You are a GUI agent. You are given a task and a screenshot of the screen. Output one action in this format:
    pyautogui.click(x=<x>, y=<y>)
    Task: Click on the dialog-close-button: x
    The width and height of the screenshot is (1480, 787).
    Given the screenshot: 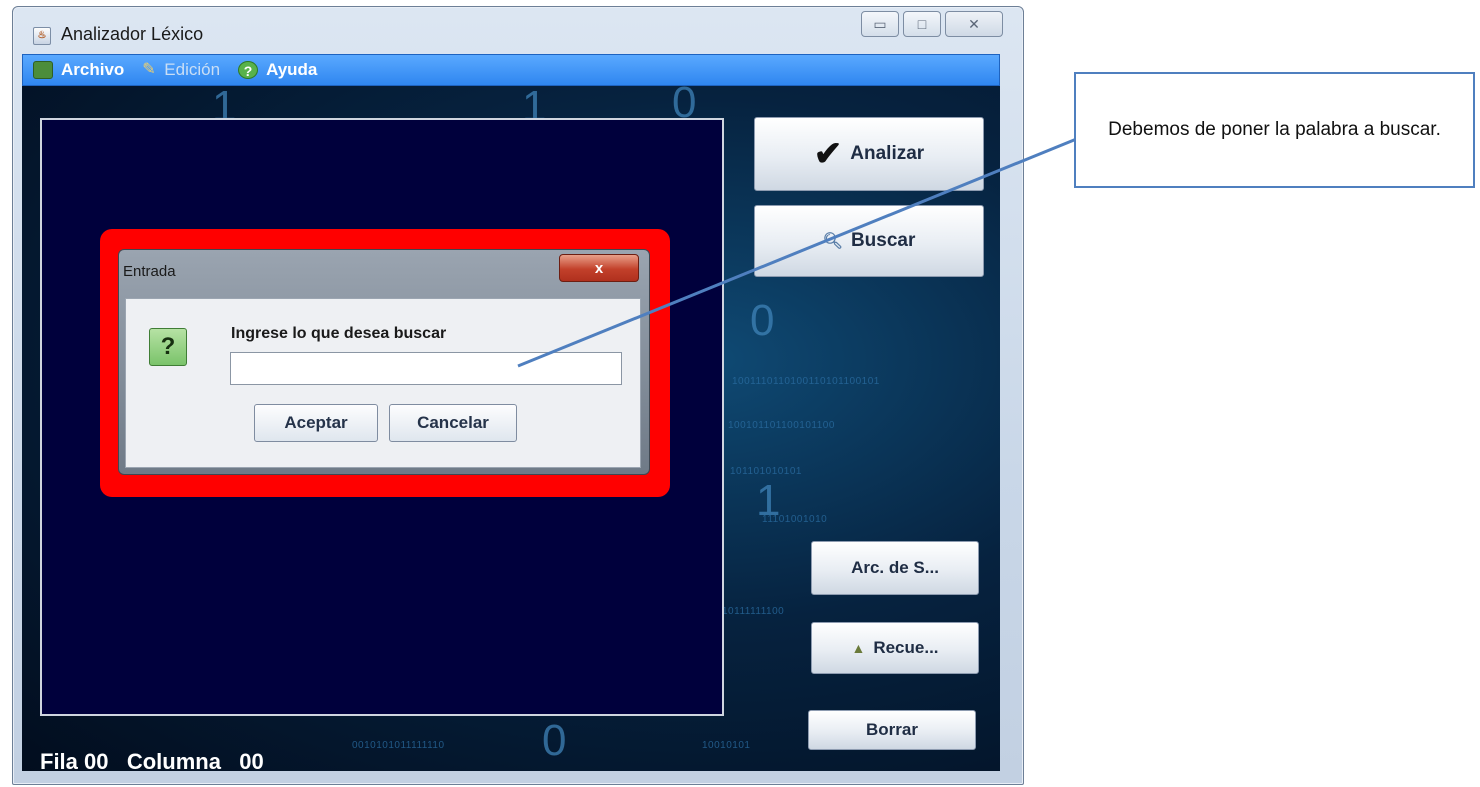 What is the action you would take?
    pyautogui.click(x=599, y=268)
    